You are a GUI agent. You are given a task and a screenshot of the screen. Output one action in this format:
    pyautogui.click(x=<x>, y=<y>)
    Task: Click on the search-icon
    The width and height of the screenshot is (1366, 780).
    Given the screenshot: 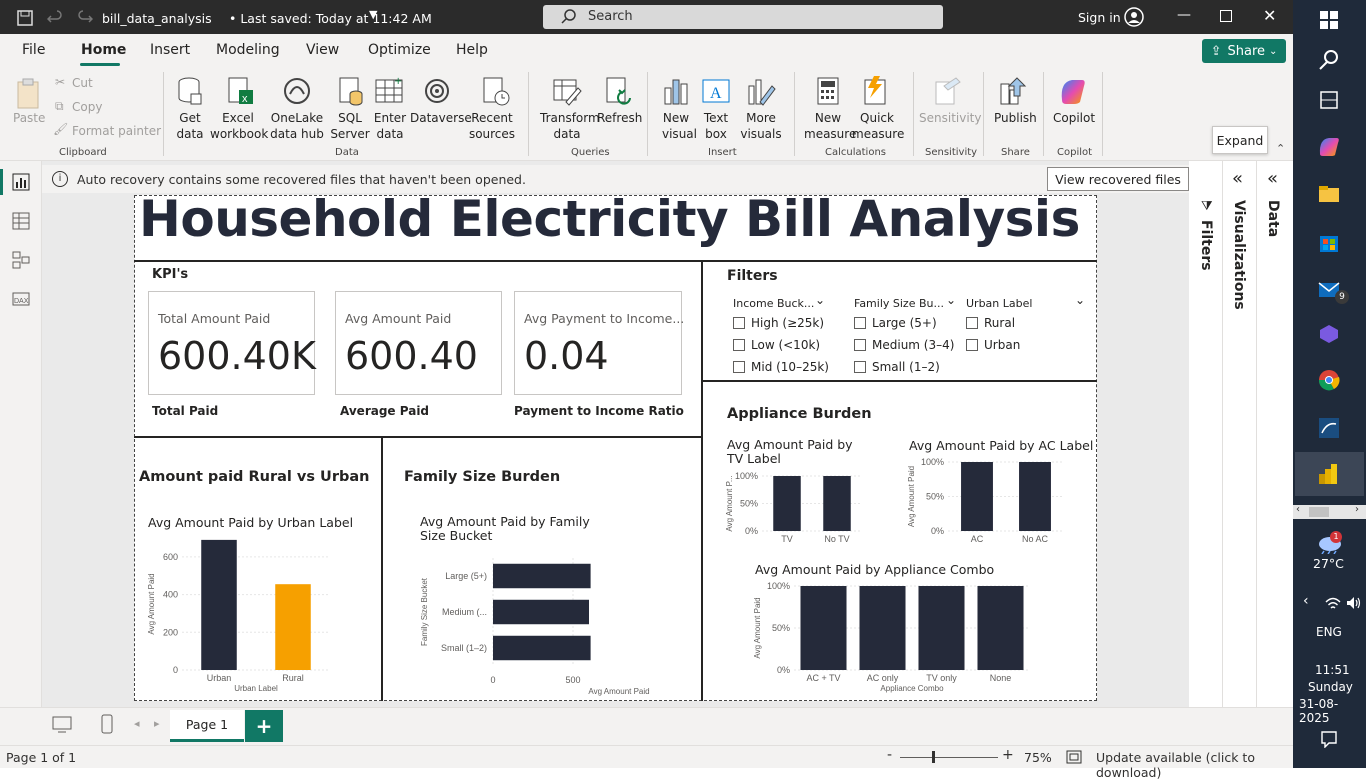 What is the action you would take?
    pyautogui.click(x=1329, y=60)
    